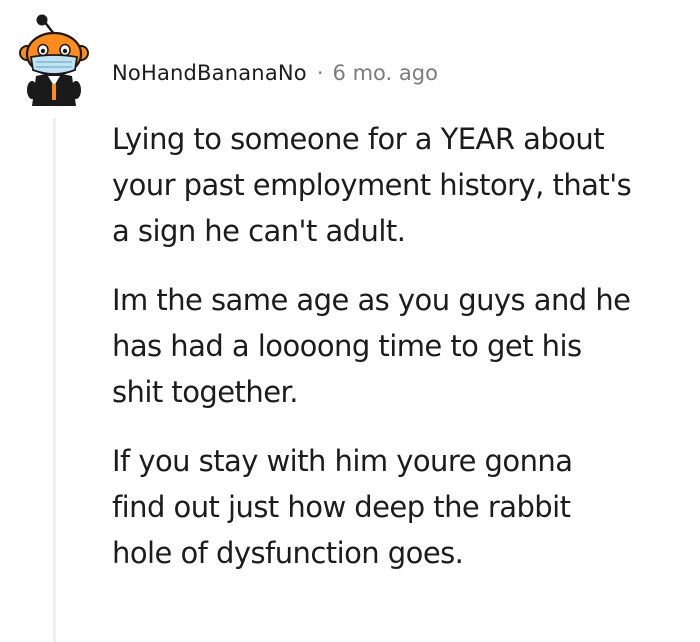 The height and width of the screenshot is (642, 700). I want to click on comment-line: your past employment history, that's, so click(372, 185).